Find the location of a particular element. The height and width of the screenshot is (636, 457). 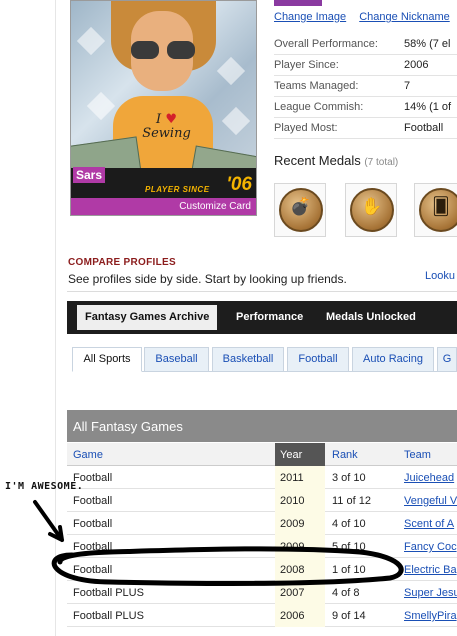

stat-row: Player Since: 2006 is located at coordinates (365, 65).